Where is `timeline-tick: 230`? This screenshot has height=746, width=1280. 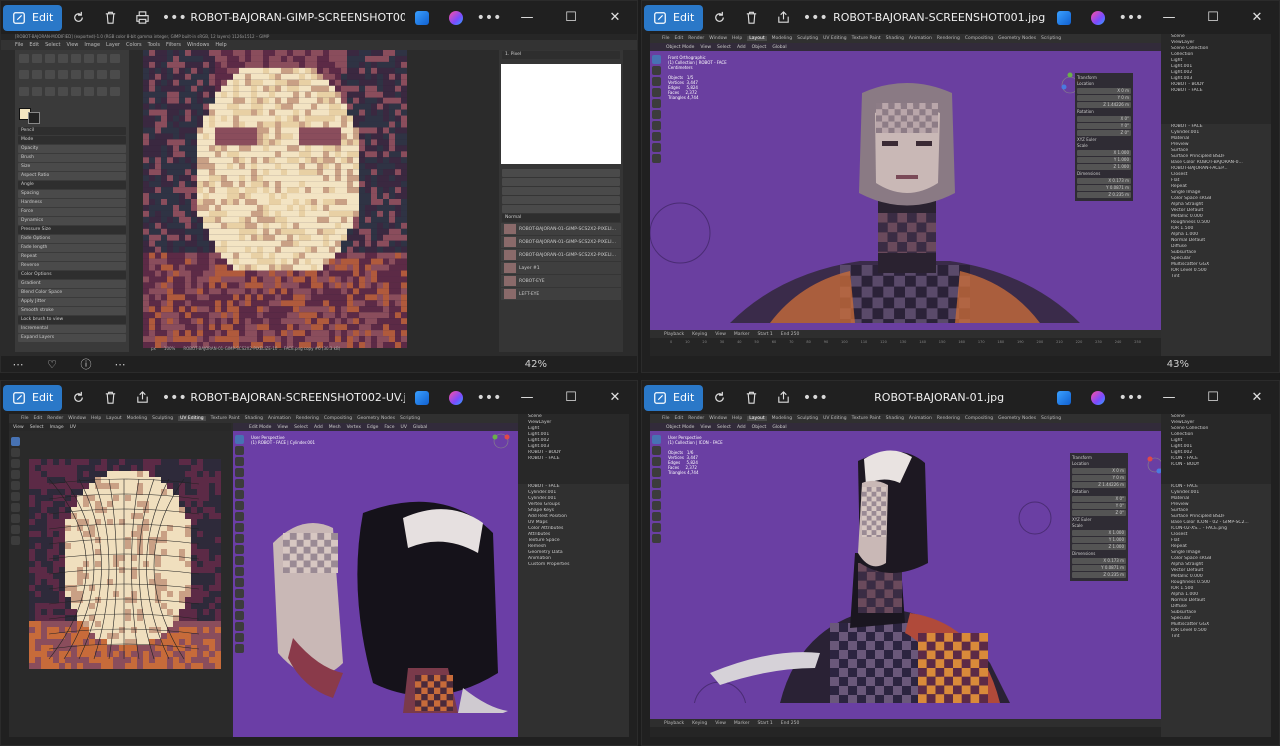 timeline-tick: 230 is located at coordinates (1098, 343).